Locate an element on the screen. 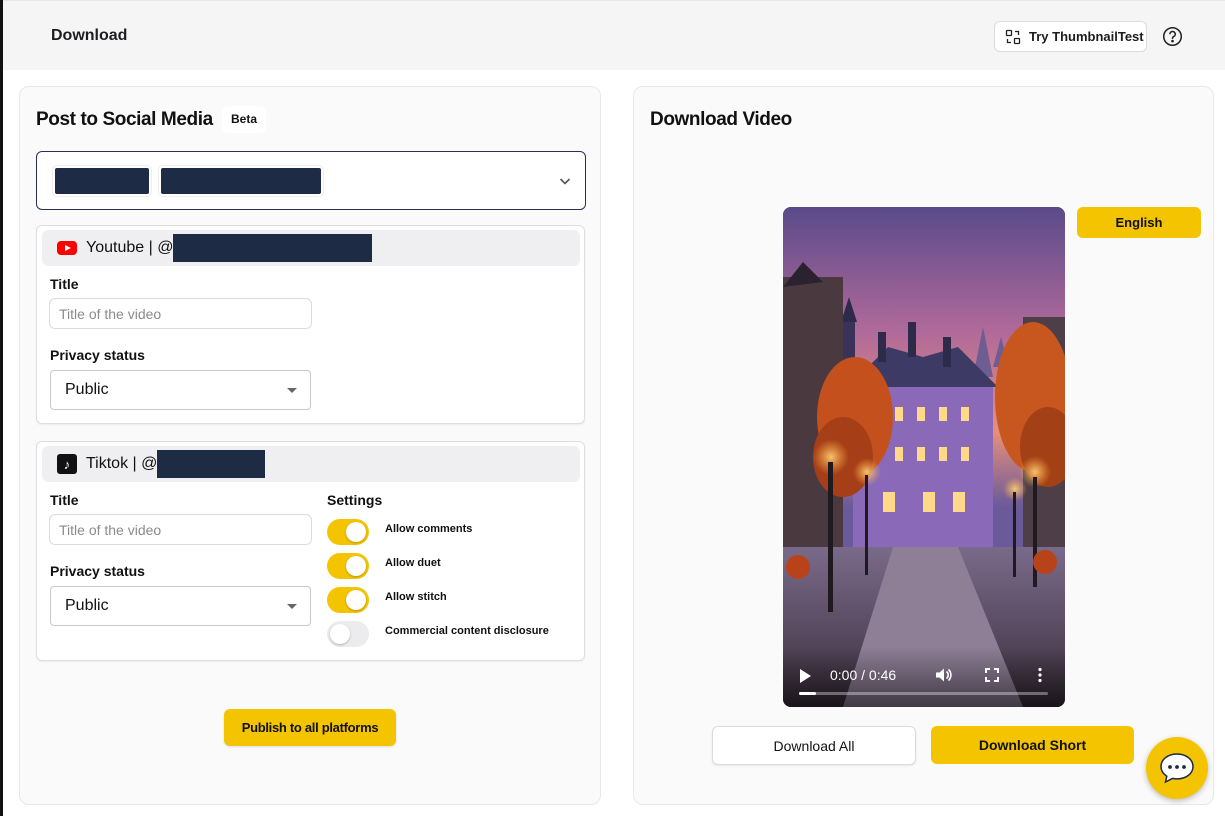  tiktok-settings-label: Settings is located at coordinates (355, 500).